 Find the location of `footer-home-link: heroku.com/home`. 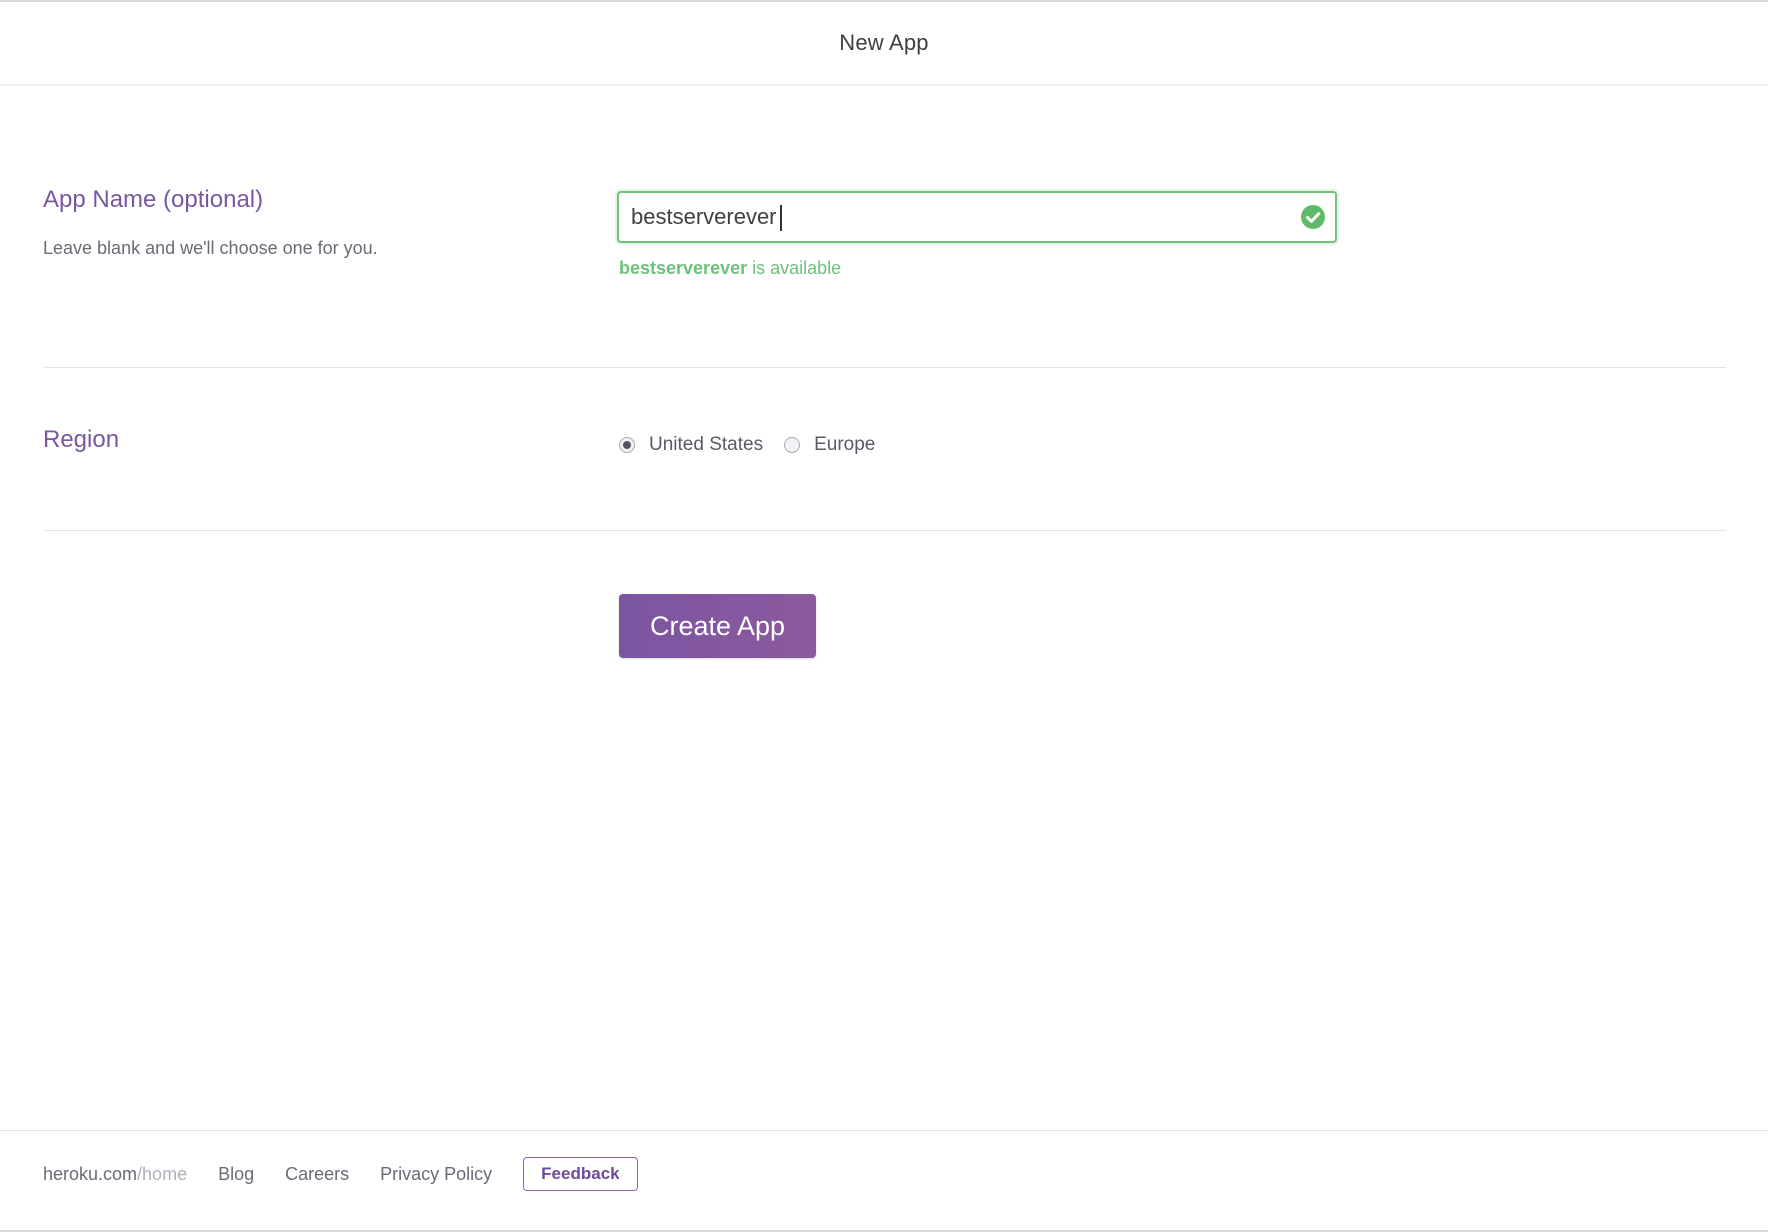

footer-home-link: heroku.com/home is located at coordinates (115, 1174).